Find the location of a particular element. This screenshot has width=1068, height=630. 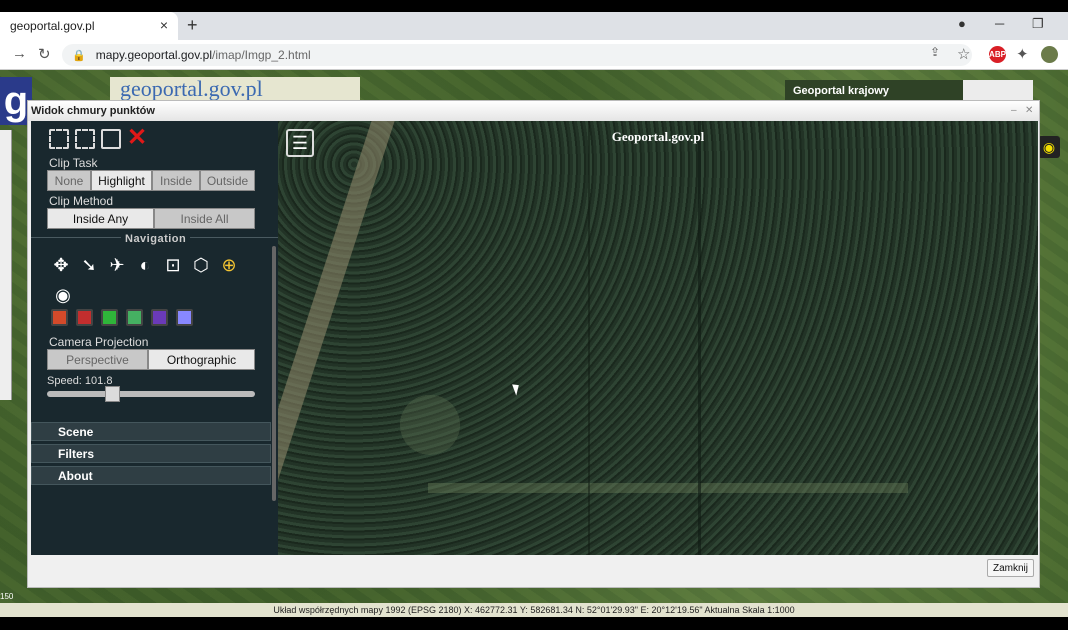

dialog-close-icon: ✕ is located at coordinates (1029, 110).